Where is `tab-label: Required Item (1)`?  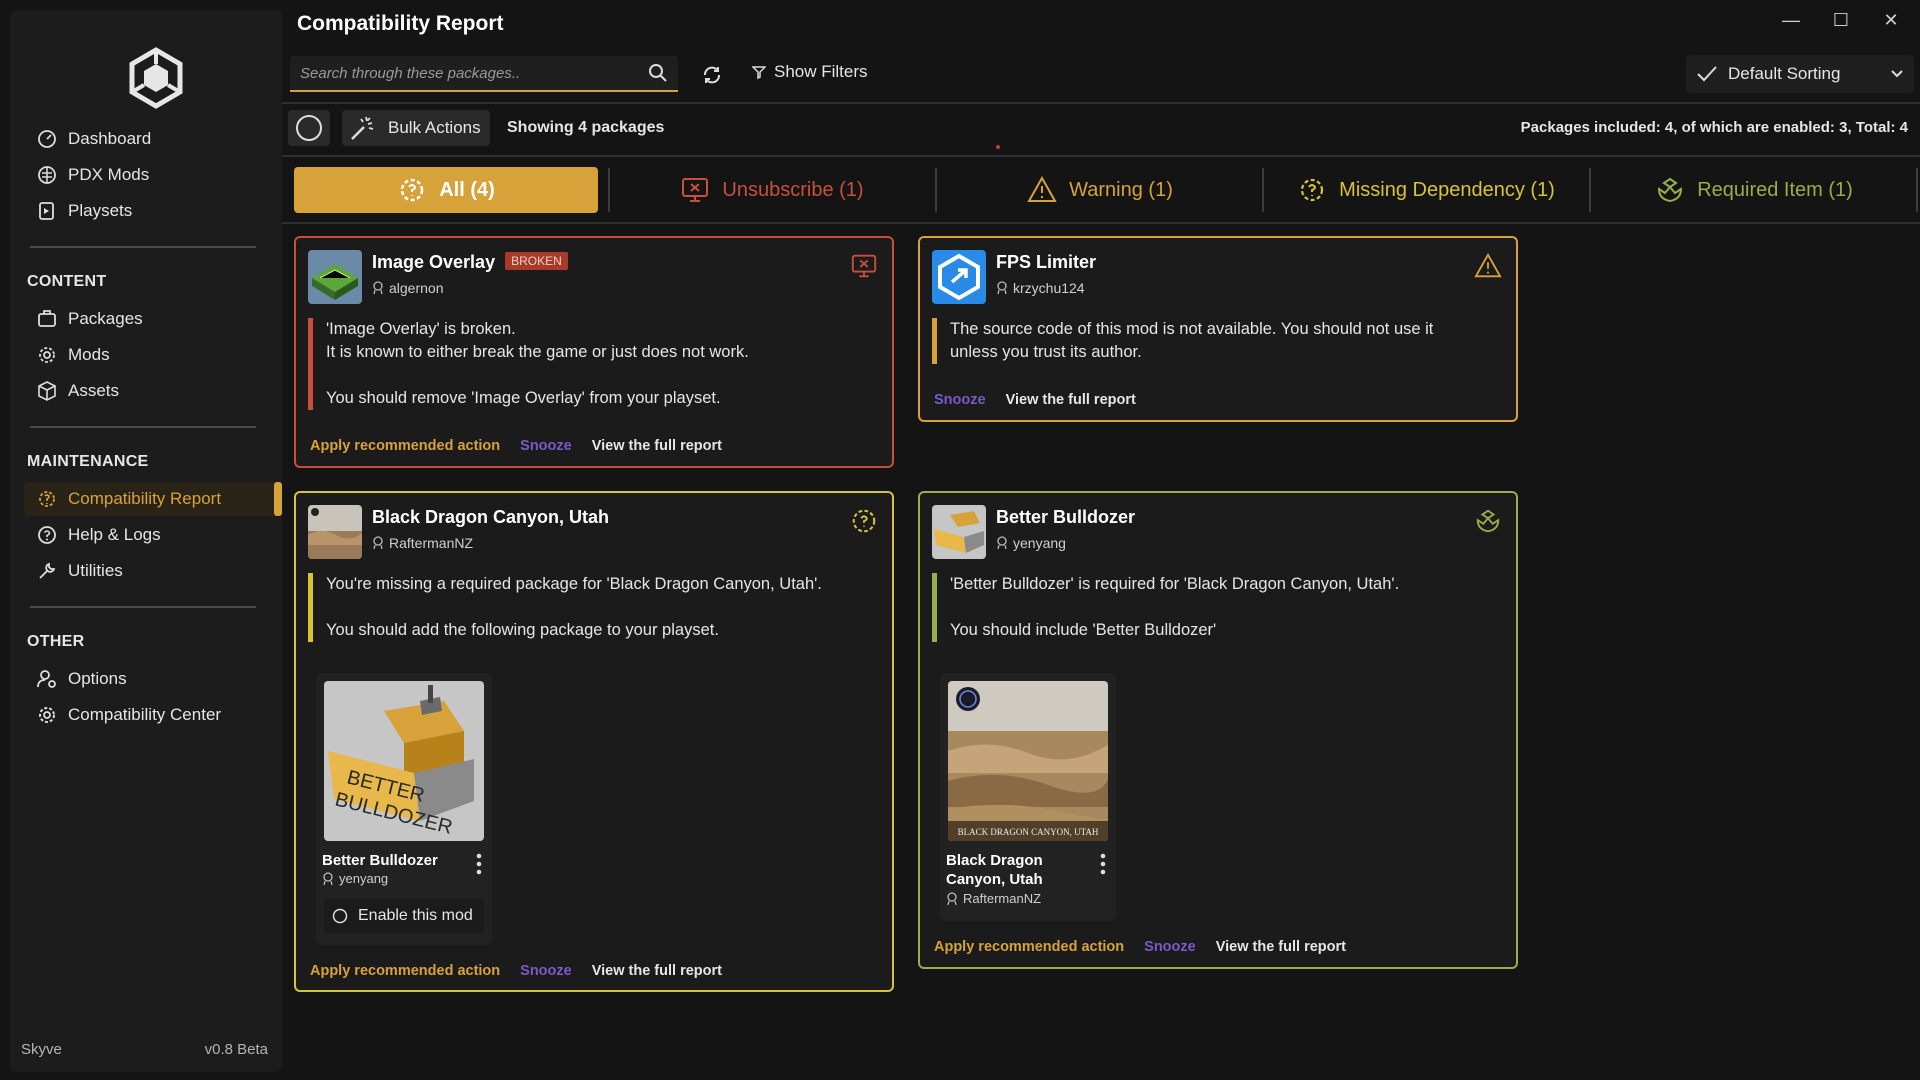
tab-label: Required Item (1) is located at coordinates (1775, 189).